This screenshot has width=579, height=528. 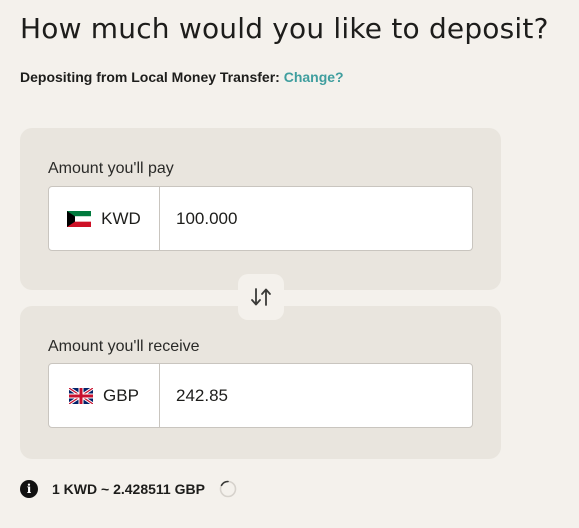 What do you see at coordinates (150, 77) in the screenshot?
I see `deposit-source-label: Depositing from Local Money Transfer:` at bounding box center [150, 77].